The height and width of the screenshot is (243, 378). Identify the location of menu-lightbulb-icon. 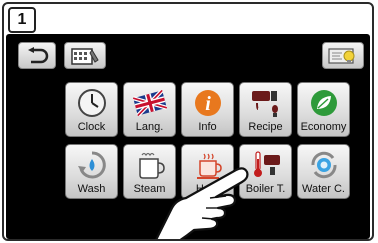
(341, 55).